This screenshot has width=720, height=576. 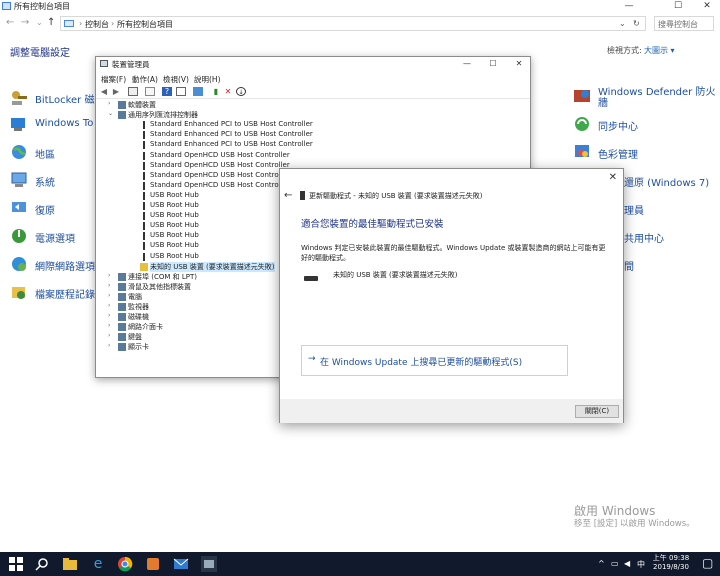 I want to click on network-icon: ▭, so click(x=615, y=563).